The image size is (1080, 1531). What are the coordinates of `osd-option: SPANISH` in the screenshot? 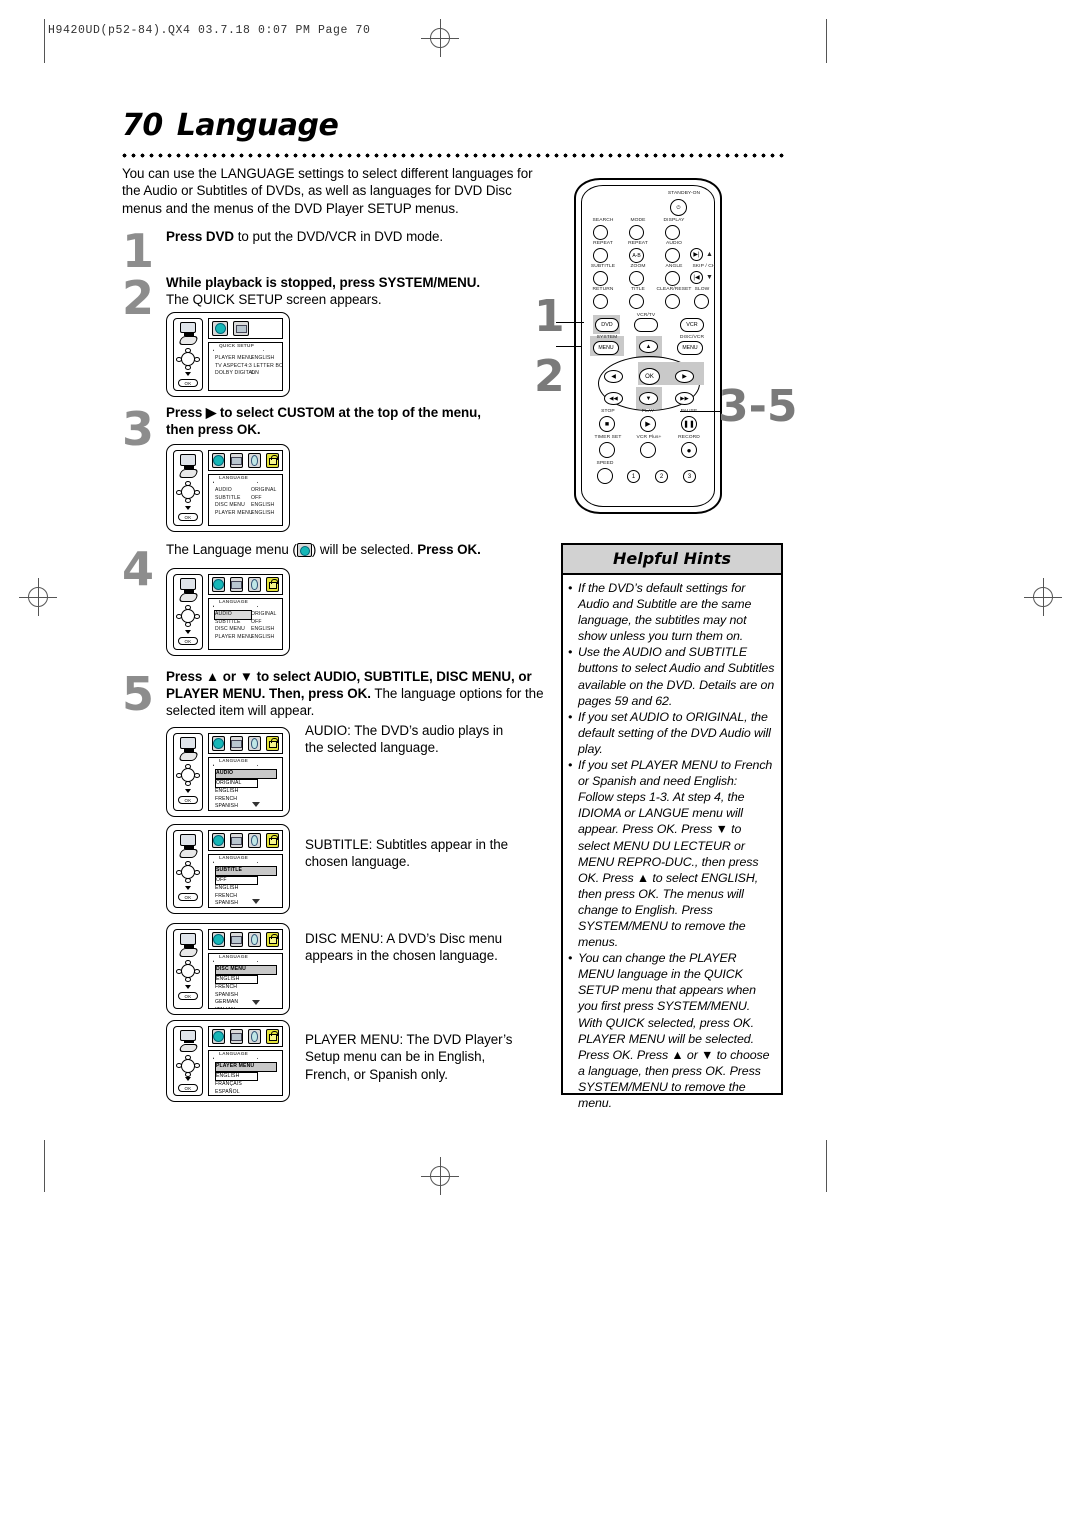 It's located at (227, 903).